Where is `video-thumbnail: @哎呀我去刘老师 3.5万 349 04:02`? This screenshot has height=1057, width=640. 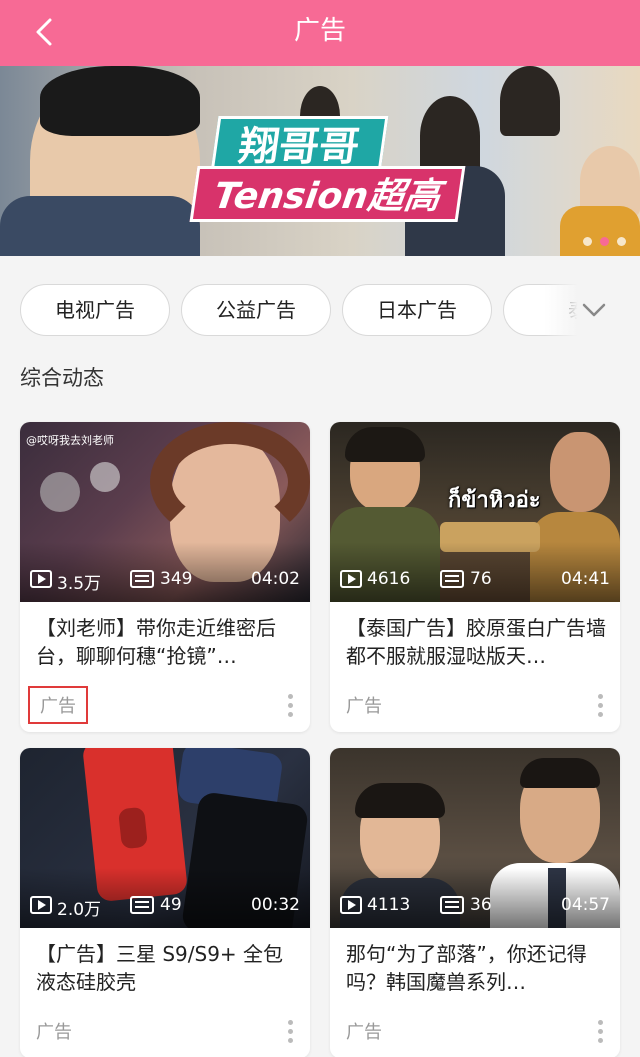 video-thumbnail: @哎呀我去刘老师 3.5万 349 04:02 is located at coordinates (165, 512).